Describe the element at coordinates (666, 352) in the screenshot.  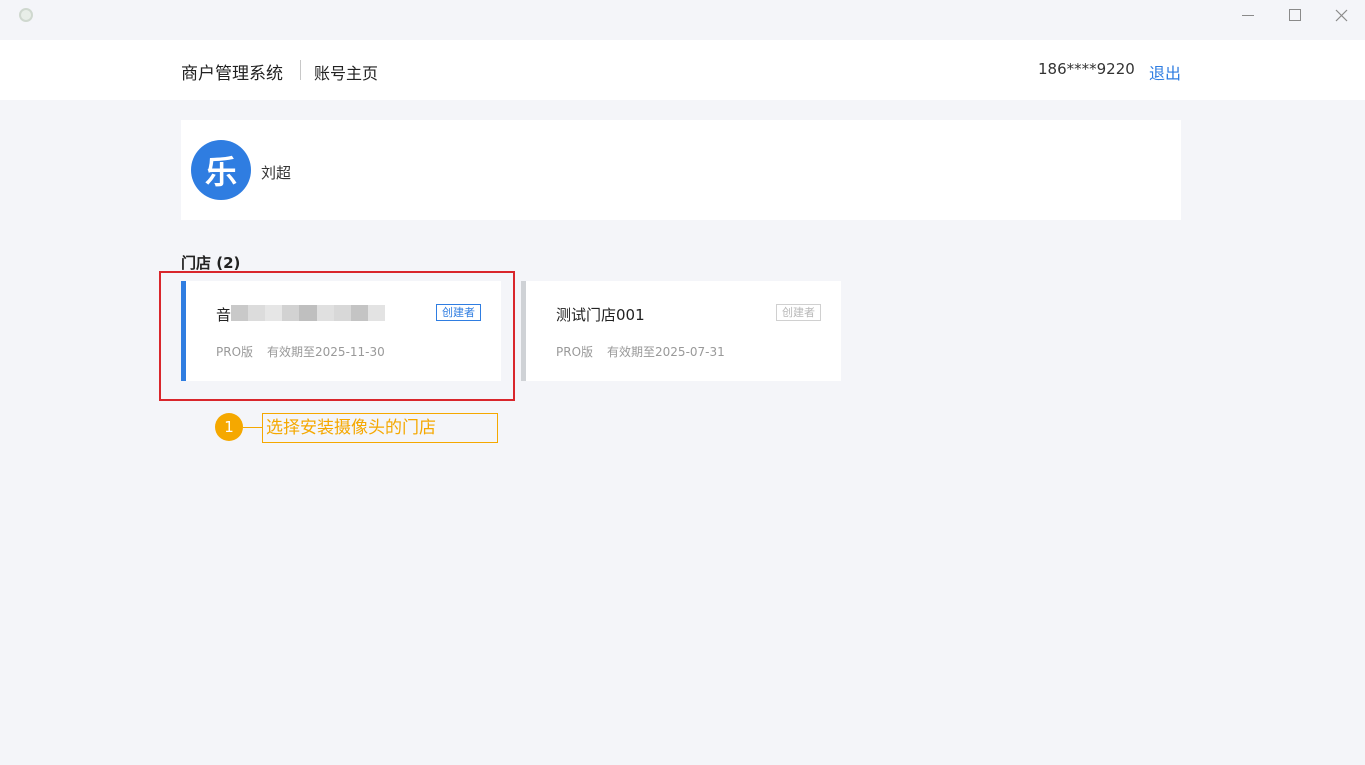
I see `store-expire: 有效期至2025-07-31` at that location.